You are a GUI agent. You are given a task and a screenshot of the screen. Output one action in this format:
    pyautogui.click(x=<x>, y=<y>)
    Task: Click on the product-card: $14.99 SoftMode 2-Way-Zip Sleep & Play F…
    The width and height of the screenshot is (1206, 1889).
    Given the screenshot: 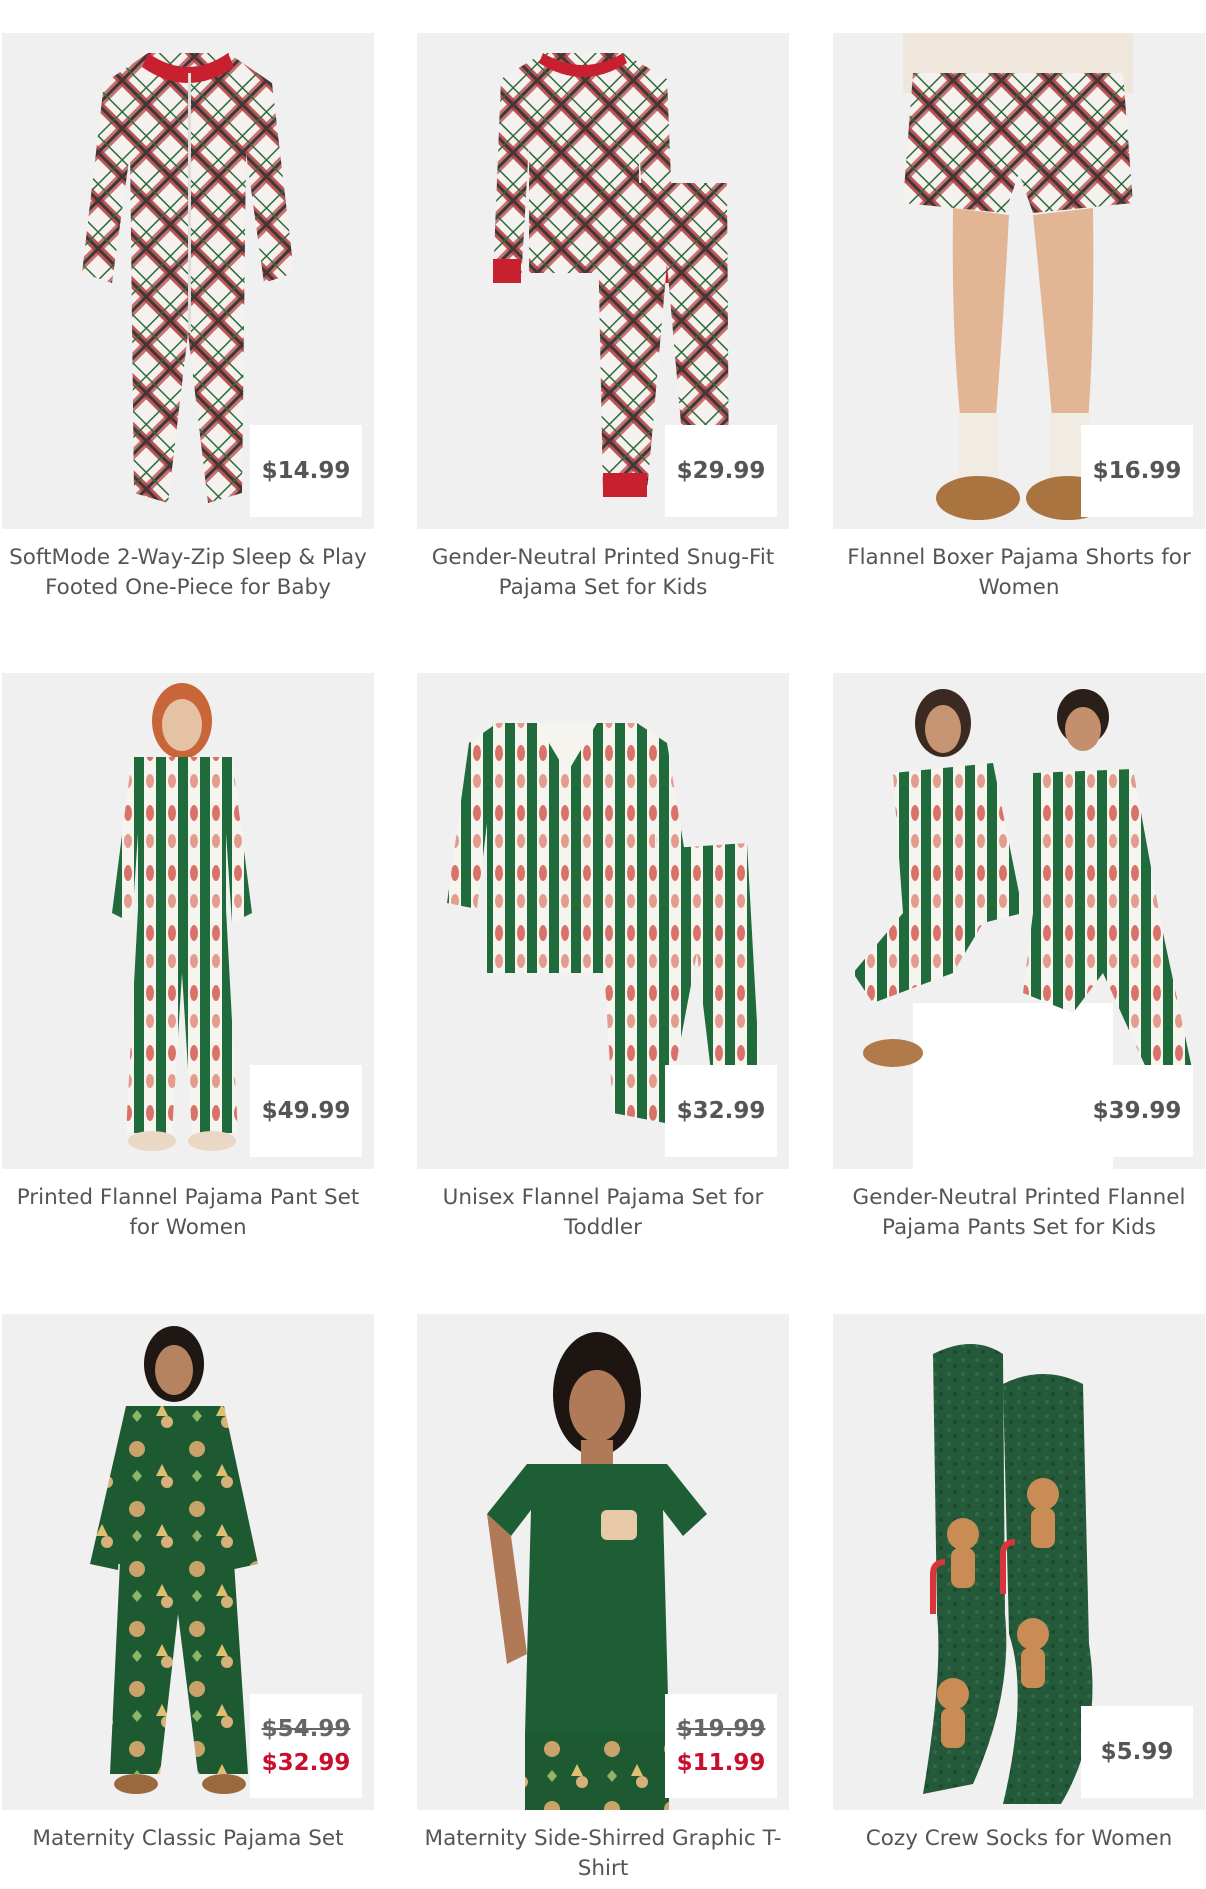 What is the action you would take?
    pyautogui.click(x=188, y=318)
    